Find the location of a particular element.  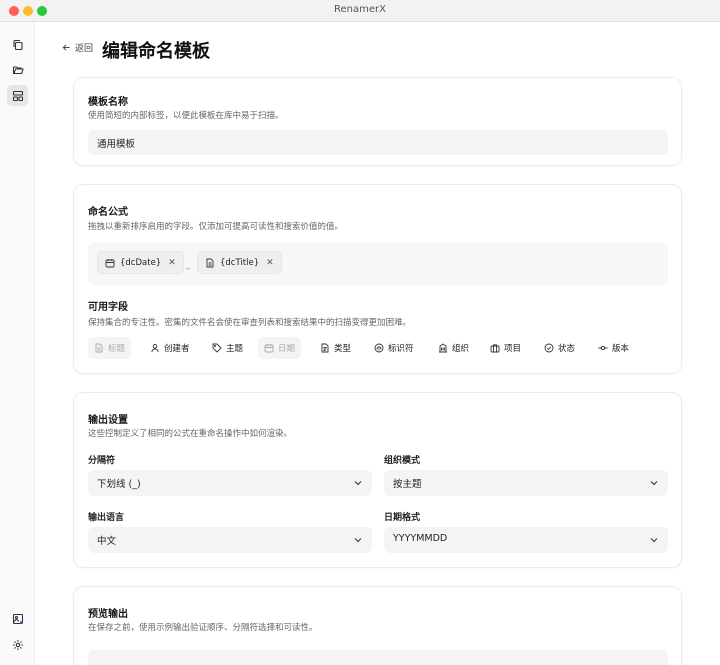

back-button: 返回 is located at coordinates (77, 47).